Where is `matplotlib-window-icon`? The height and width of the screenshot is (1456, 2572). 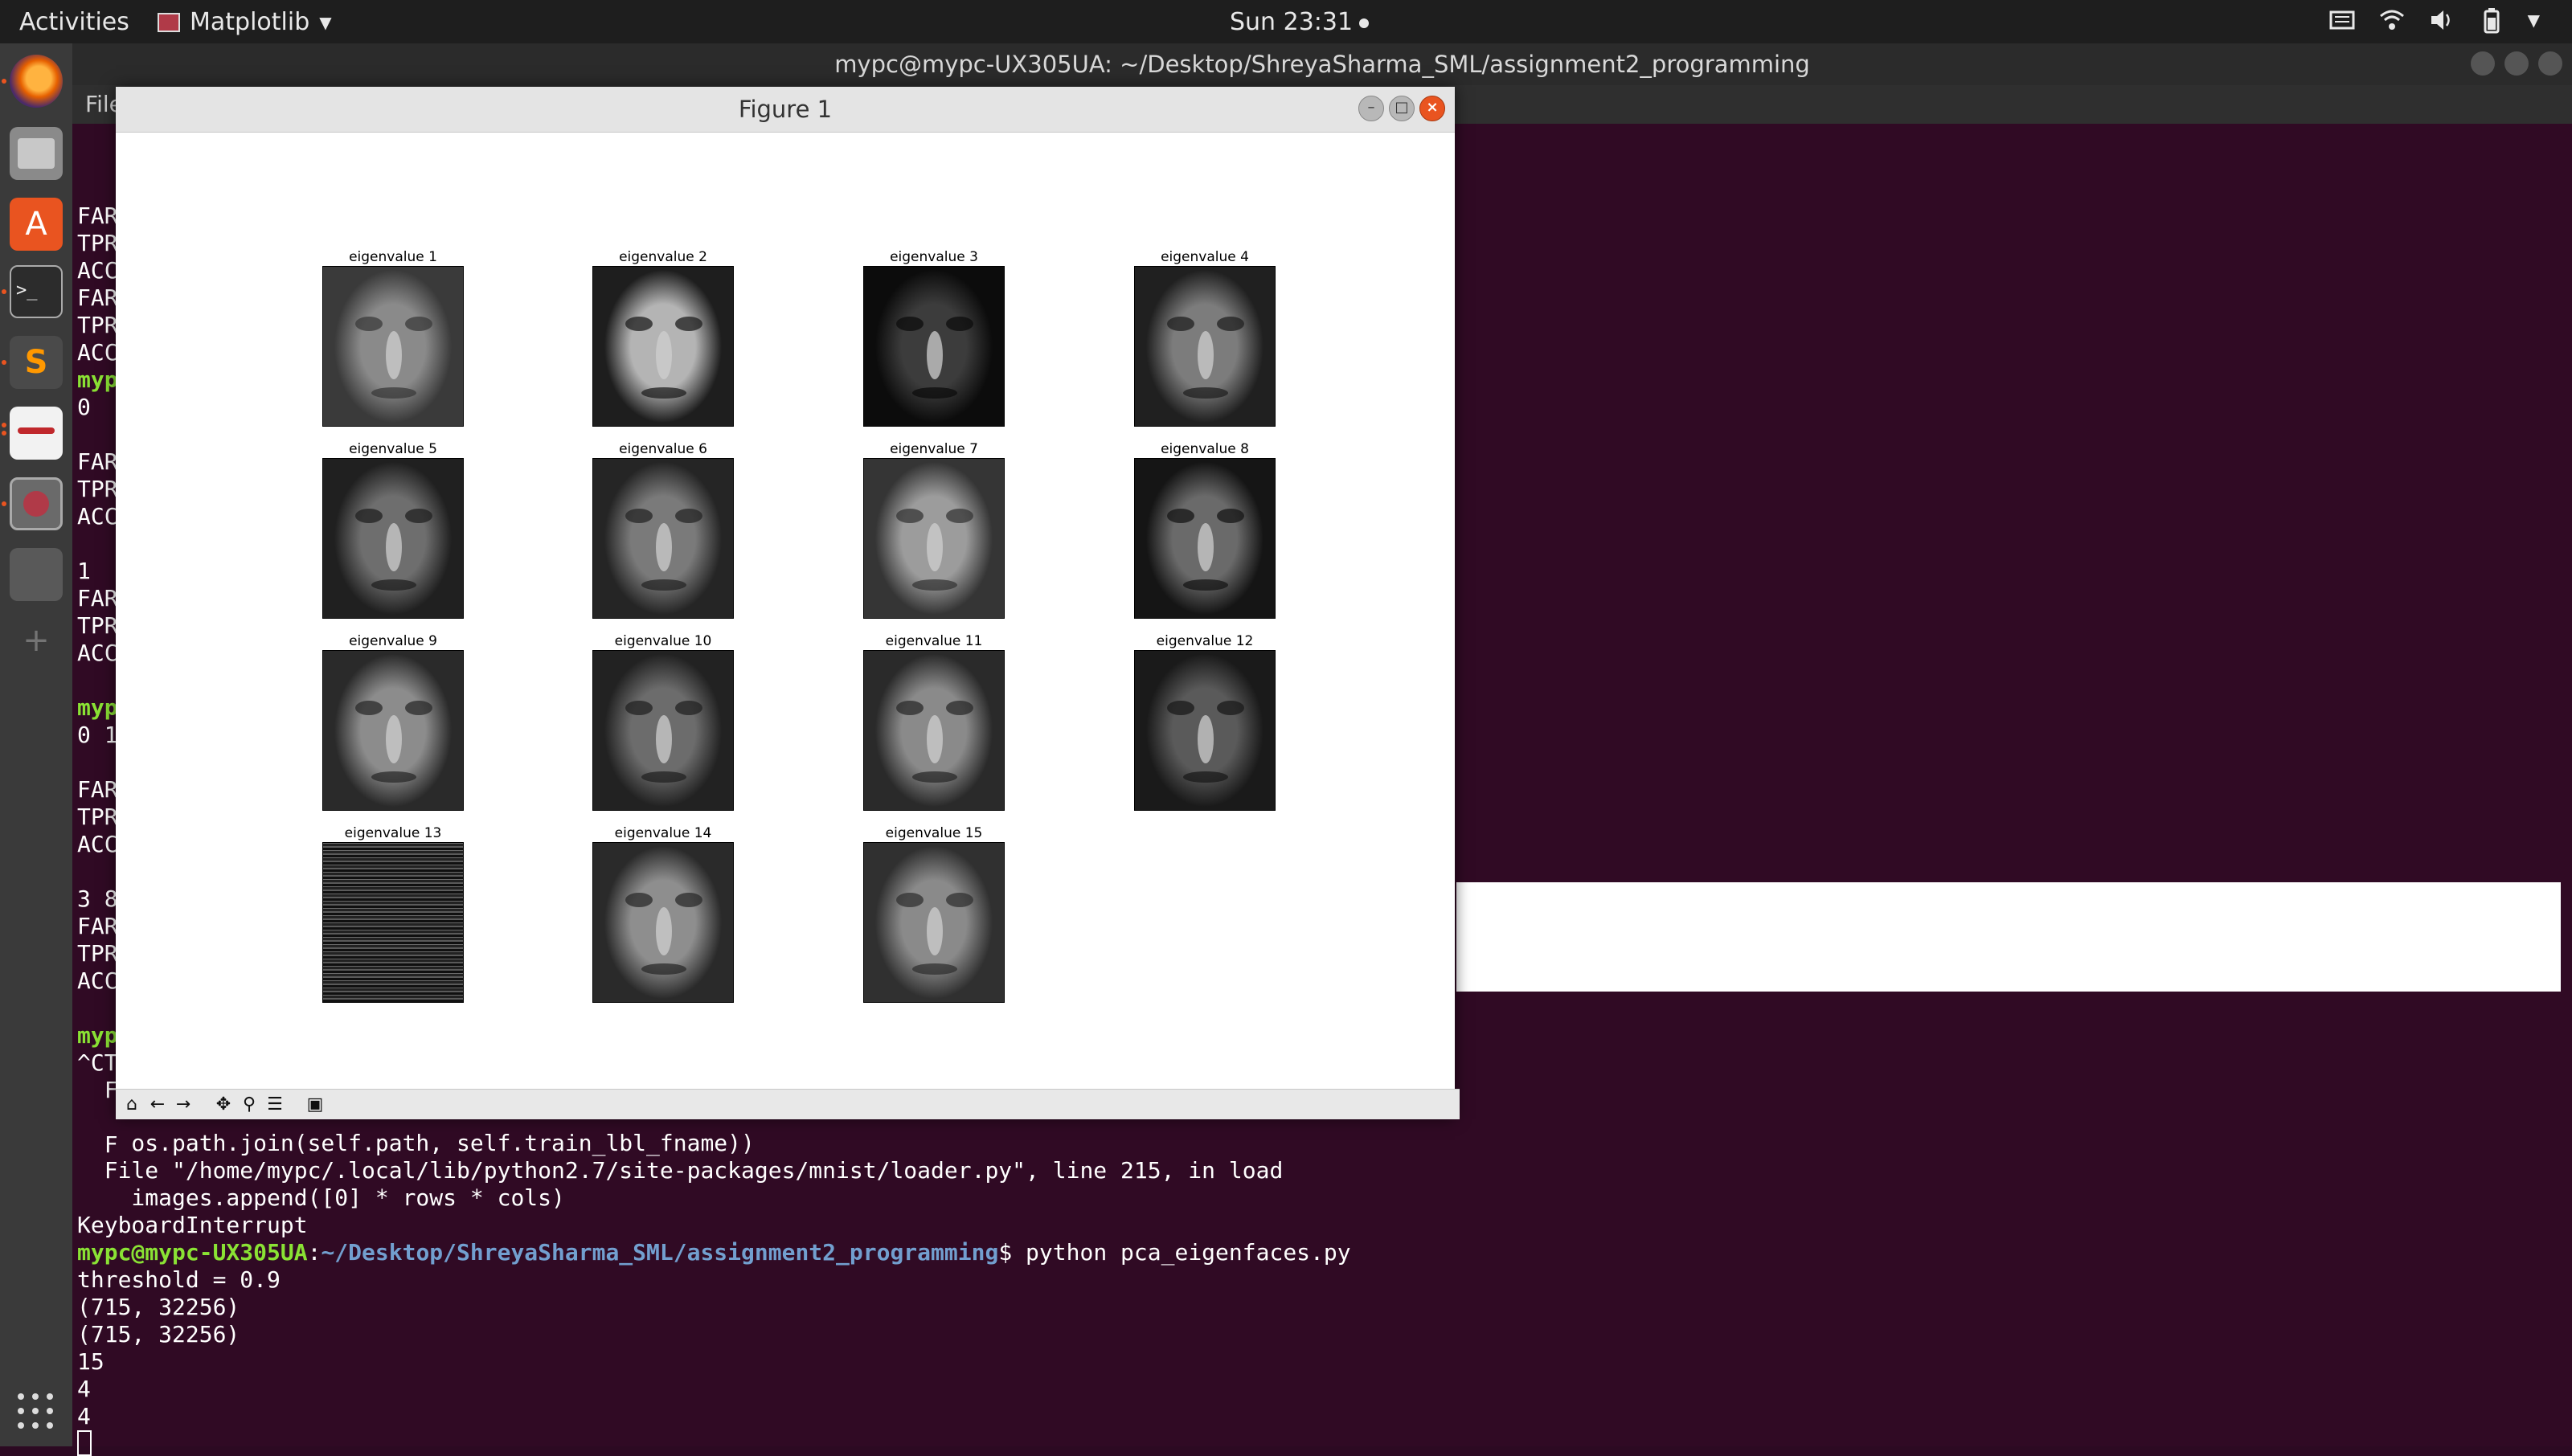
matplotlib-window-icon is located at coordinates (36, 503).